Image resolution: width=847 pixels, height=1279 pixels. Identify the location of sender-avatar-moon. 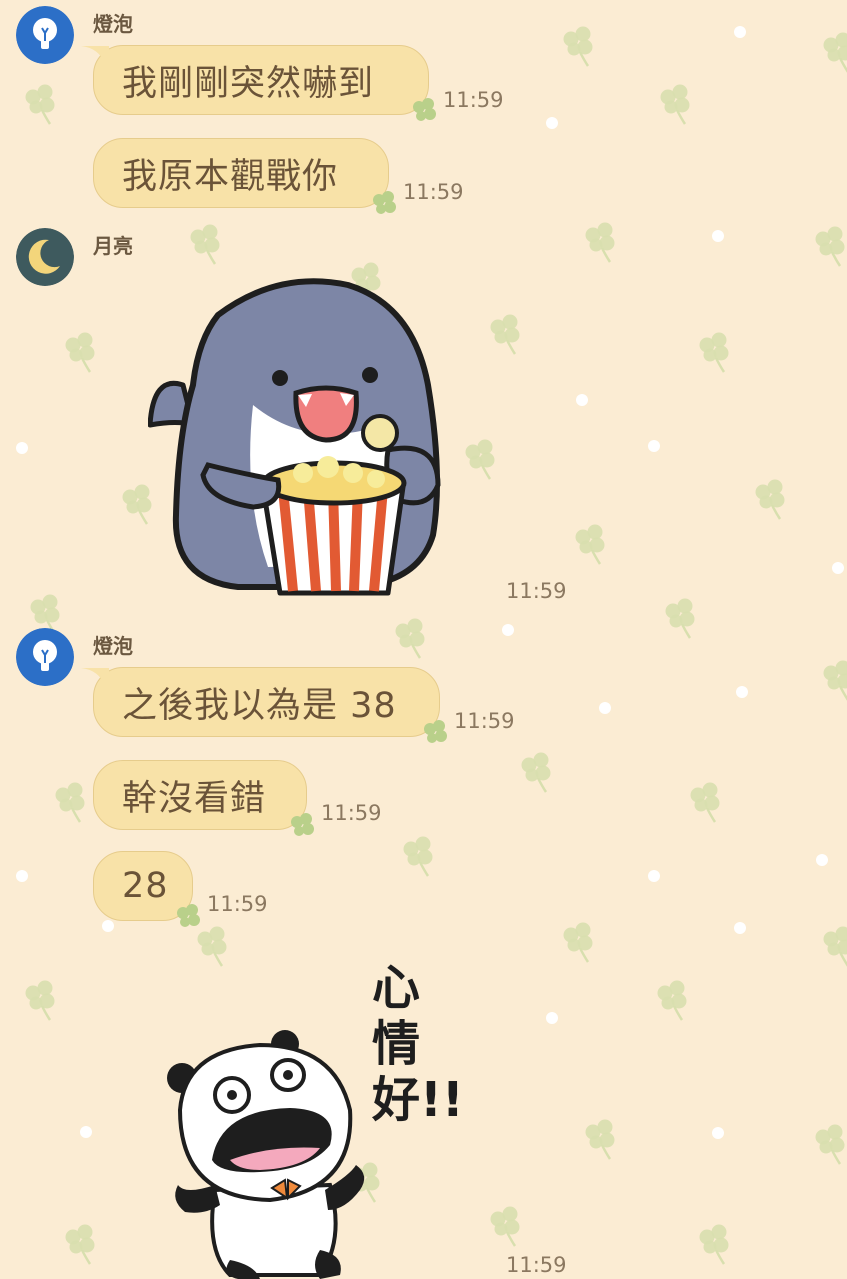
(45, 257).